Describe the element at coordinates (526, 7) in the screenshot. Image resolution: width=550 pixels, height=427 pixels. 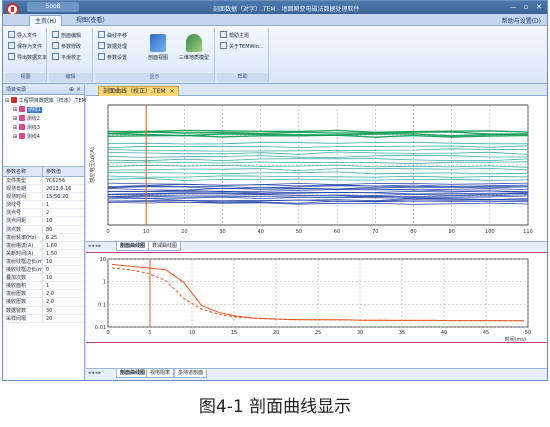
I see `maximize-button: ▫` at that location.